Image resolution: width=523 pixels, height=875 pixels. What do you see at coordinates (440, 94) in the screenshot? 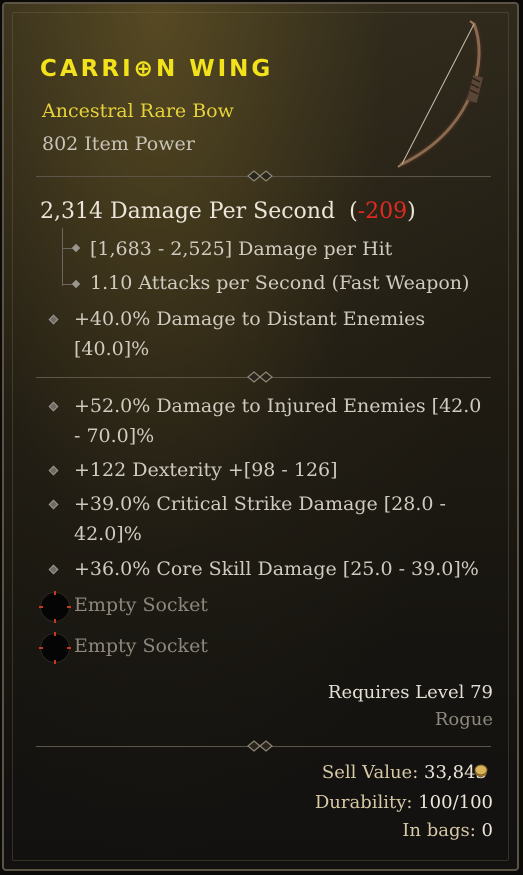
I see `bow-icon` at bounding box center [440, 94].